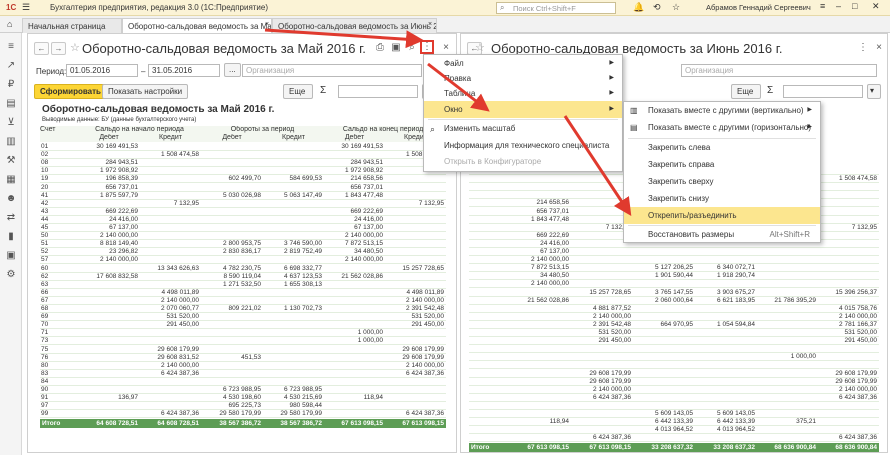 This screenshot has width=890, height=455. I want to click on arrow-to-more-actions, so click(344, 38).